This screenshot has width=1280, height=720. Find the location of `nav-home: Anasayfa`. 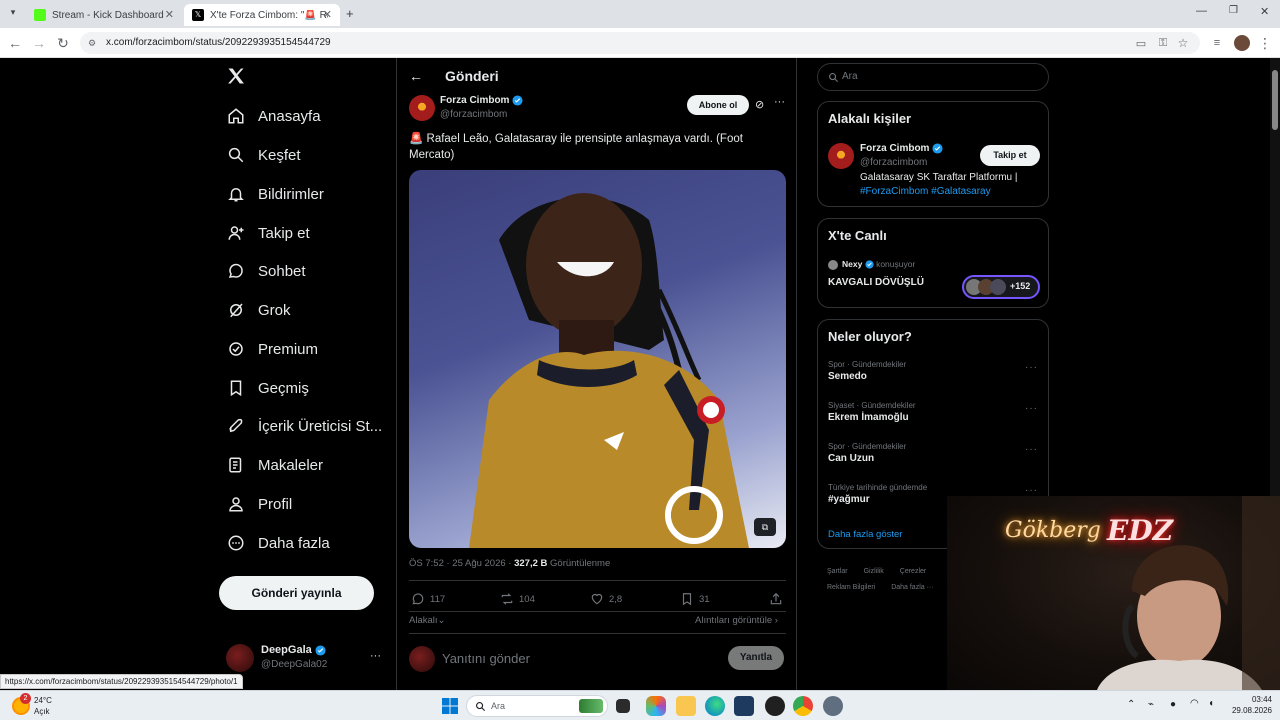

nav-home: Anasayfa is located at coordinates (273, 116).